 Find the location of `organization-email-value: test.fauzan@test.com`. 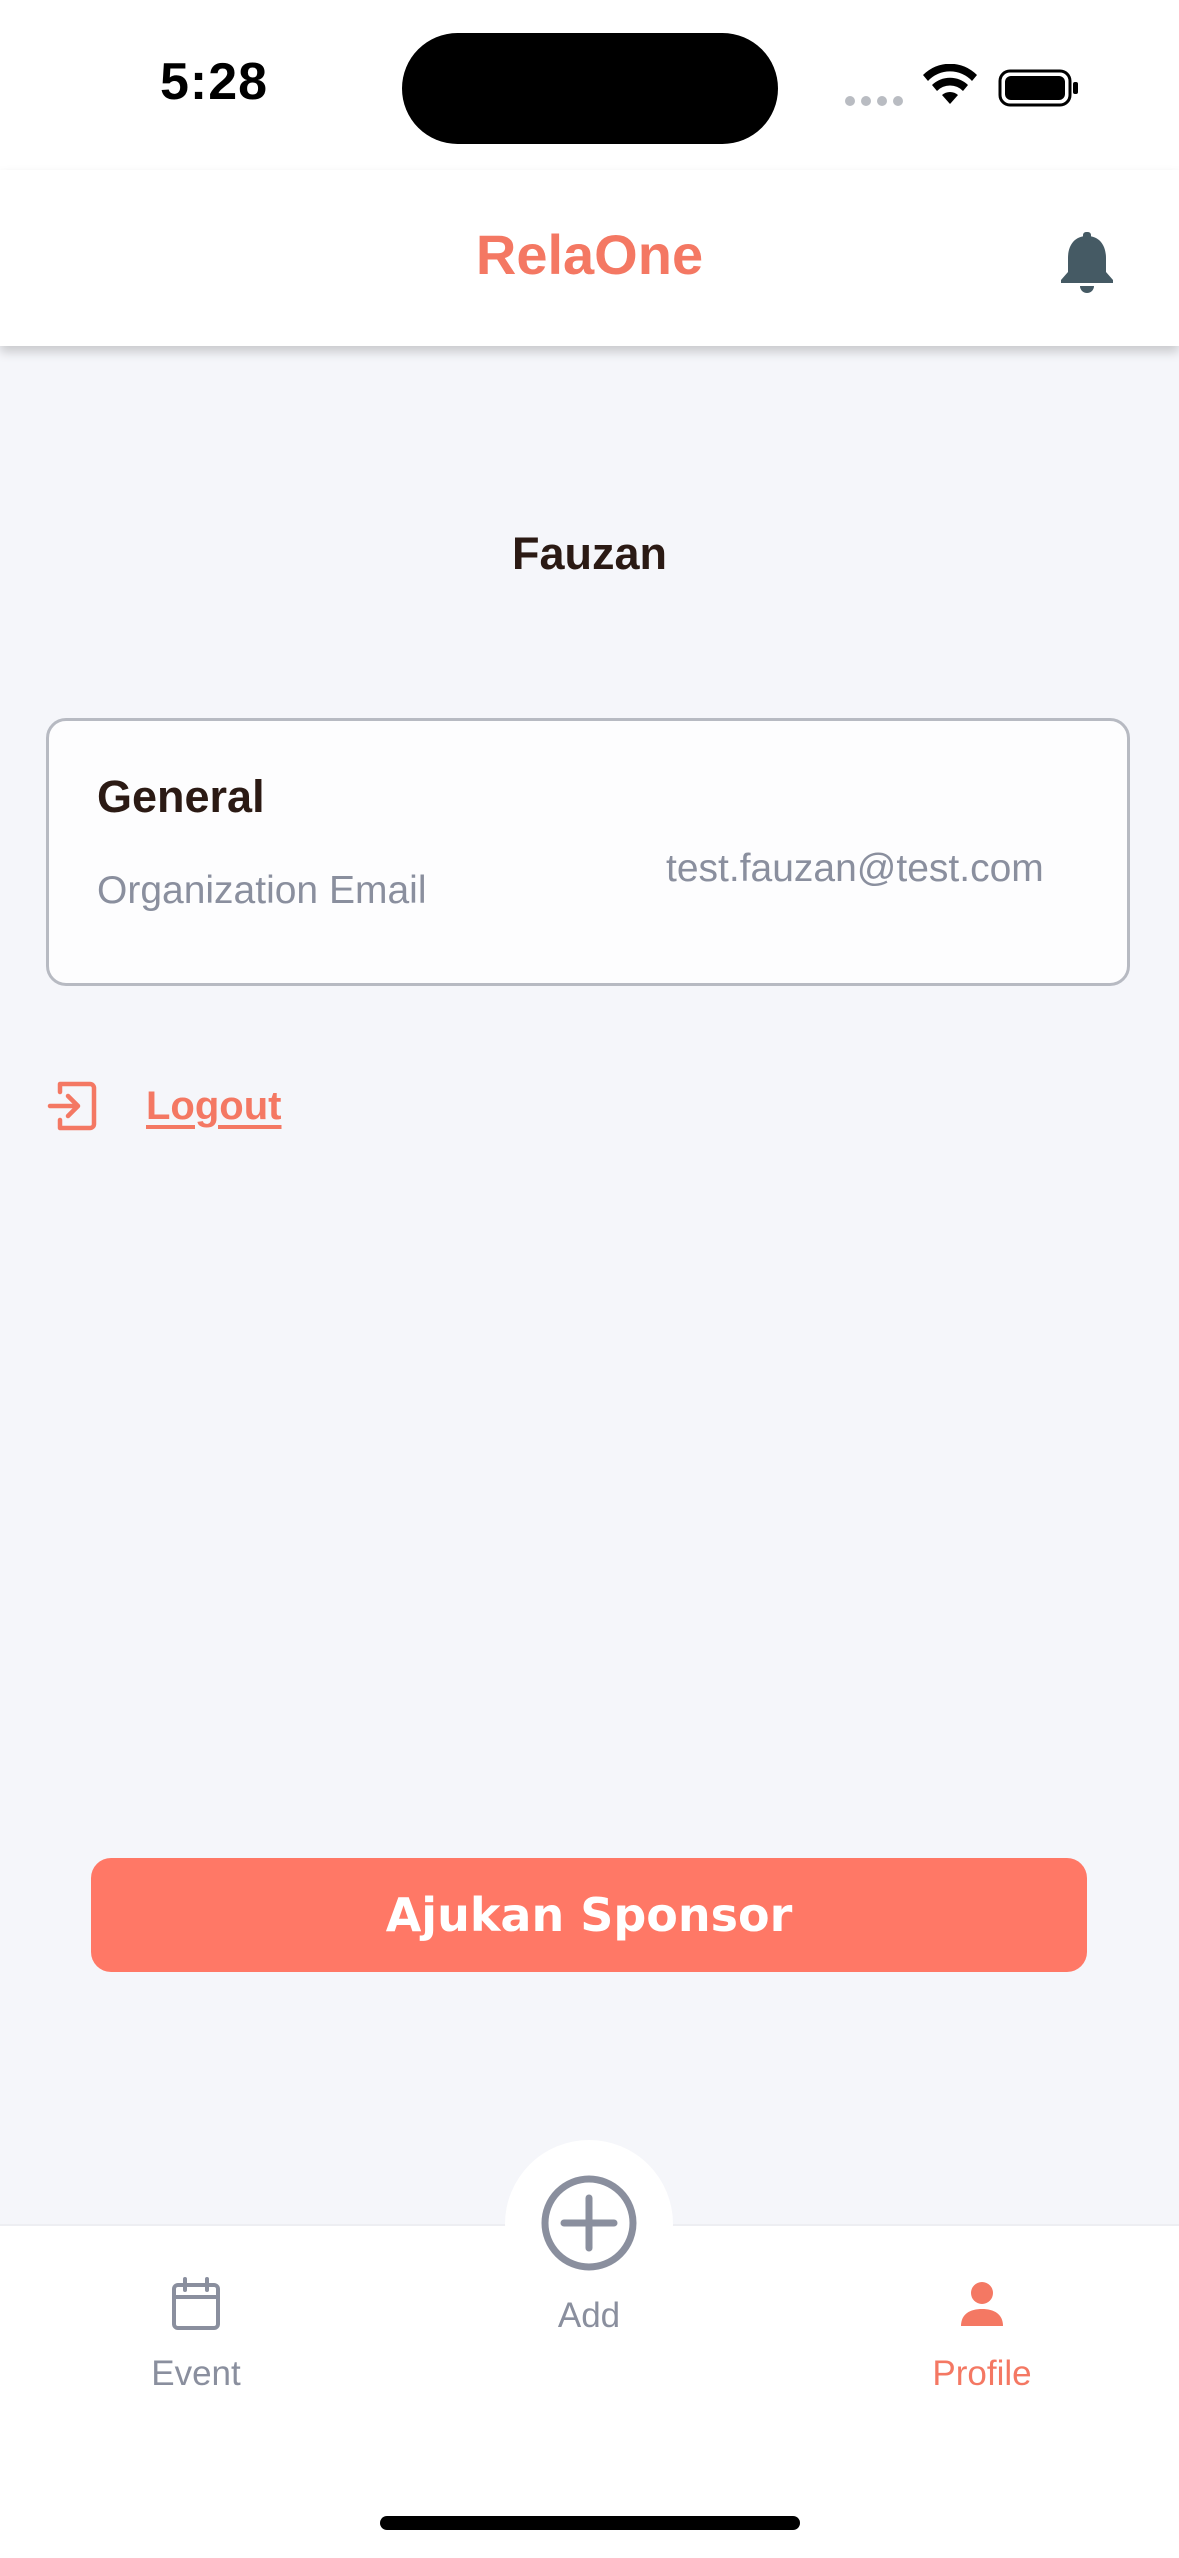

organization-email-value: test.fauzan@test.com is located at coordinates (855, 868).